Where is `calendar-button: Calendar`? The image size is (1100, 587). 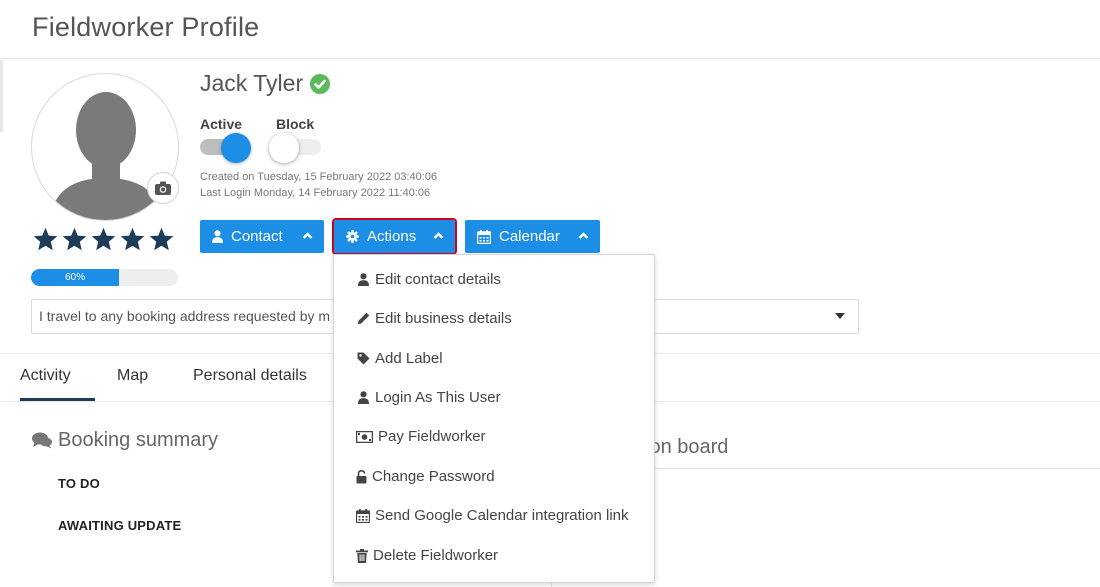
calendar-button: Calendar is located at coordinates (532, 236).